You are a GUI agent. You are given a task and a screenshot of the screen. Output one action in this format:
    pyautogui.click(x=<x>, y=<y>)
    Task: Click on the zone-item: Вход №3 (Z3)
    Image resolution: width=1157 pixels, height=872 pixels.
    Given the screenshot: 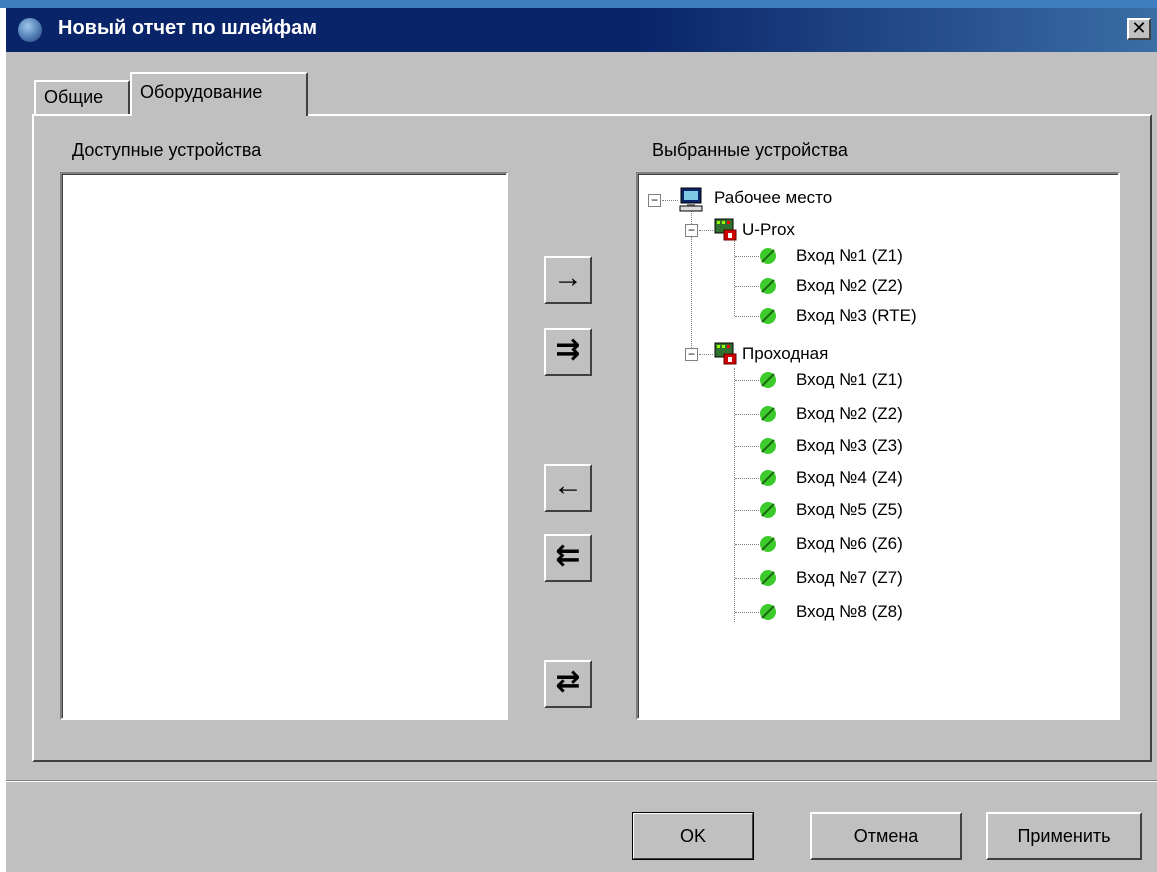 What is the action you would take?
    pyautogui.click(x=849, y=446)
    